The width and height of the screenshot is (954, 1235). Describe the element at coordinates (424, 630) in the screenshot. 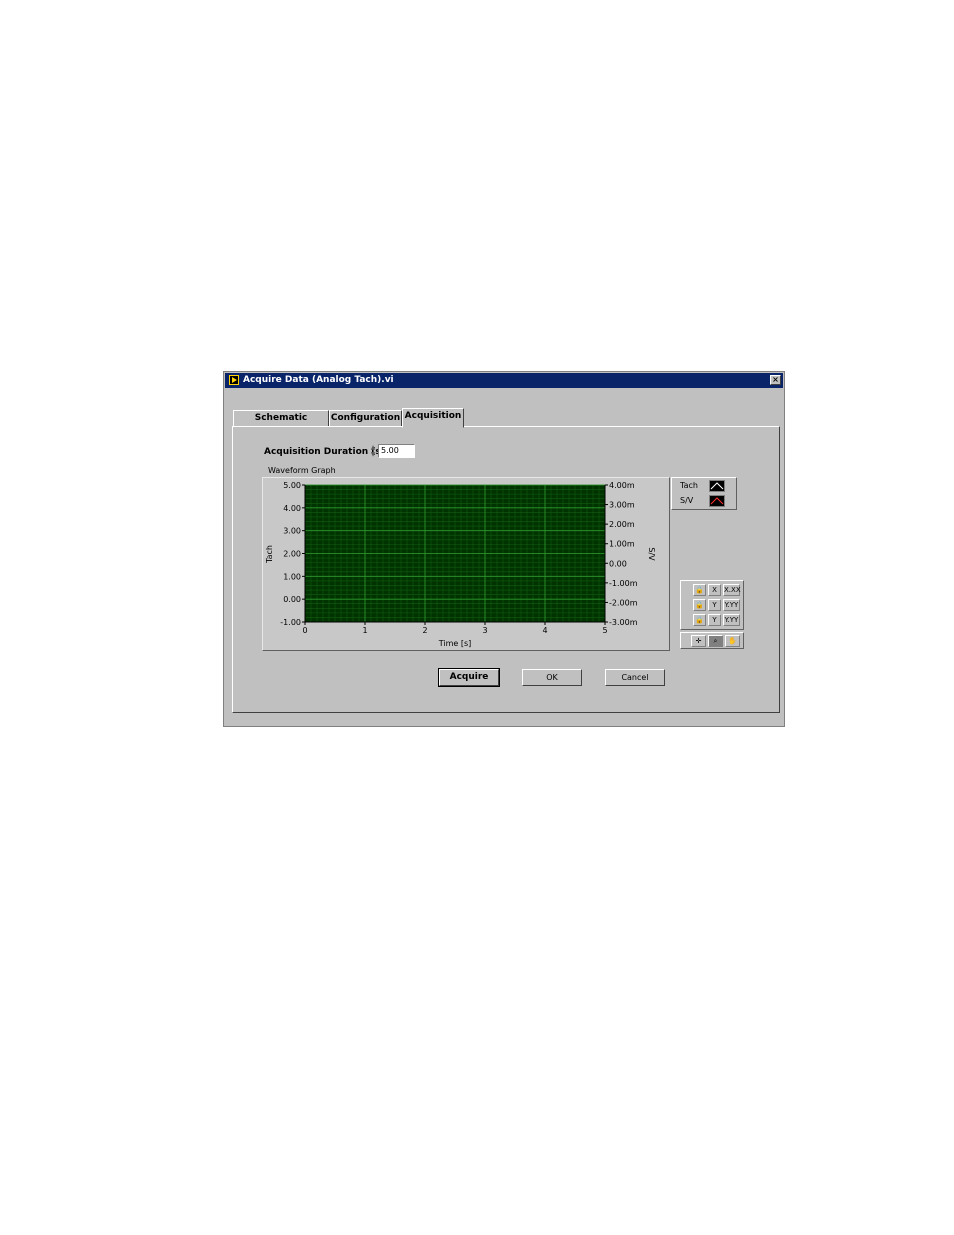

I see `x-tick-label: 2` at that location.